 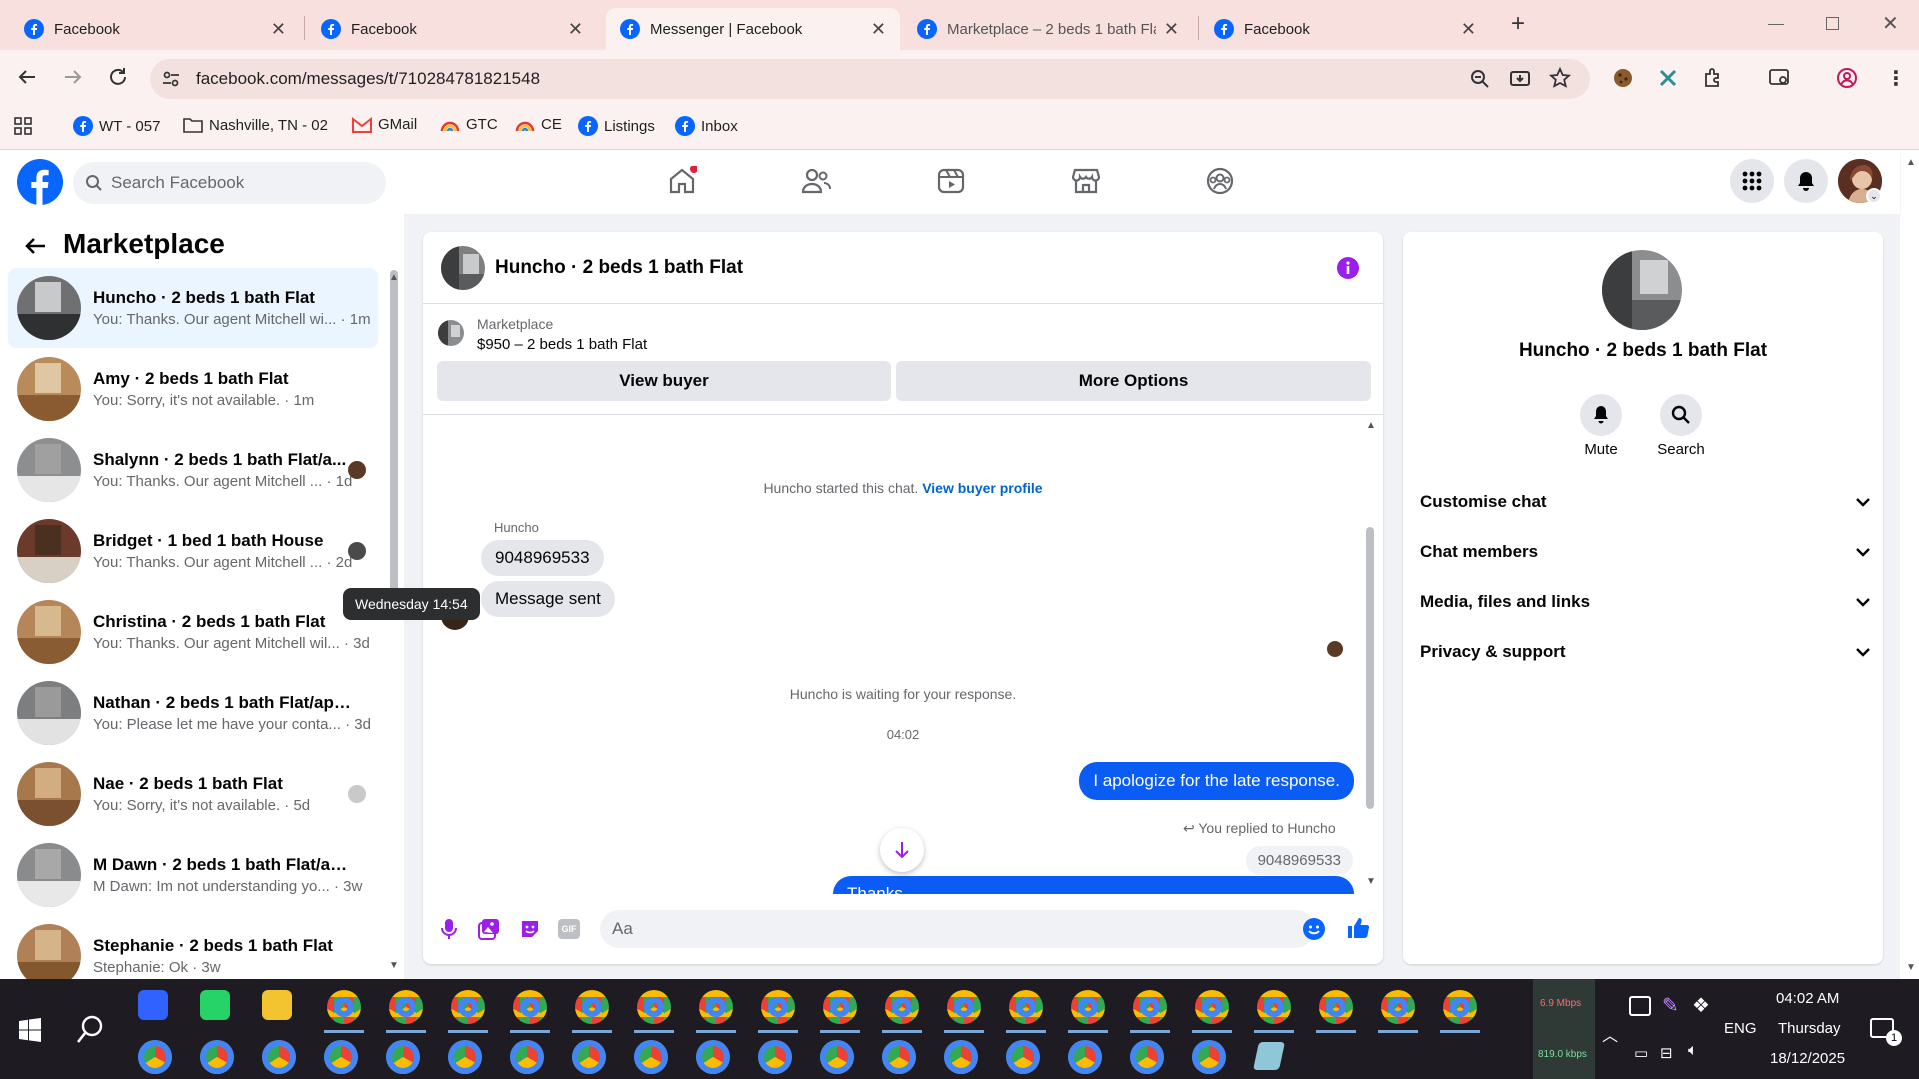 What do you see at coordinates (155, 29) in the screenshot?
I see `browser-tab-1: Facebook ✕` at bounding box center [155, 29].